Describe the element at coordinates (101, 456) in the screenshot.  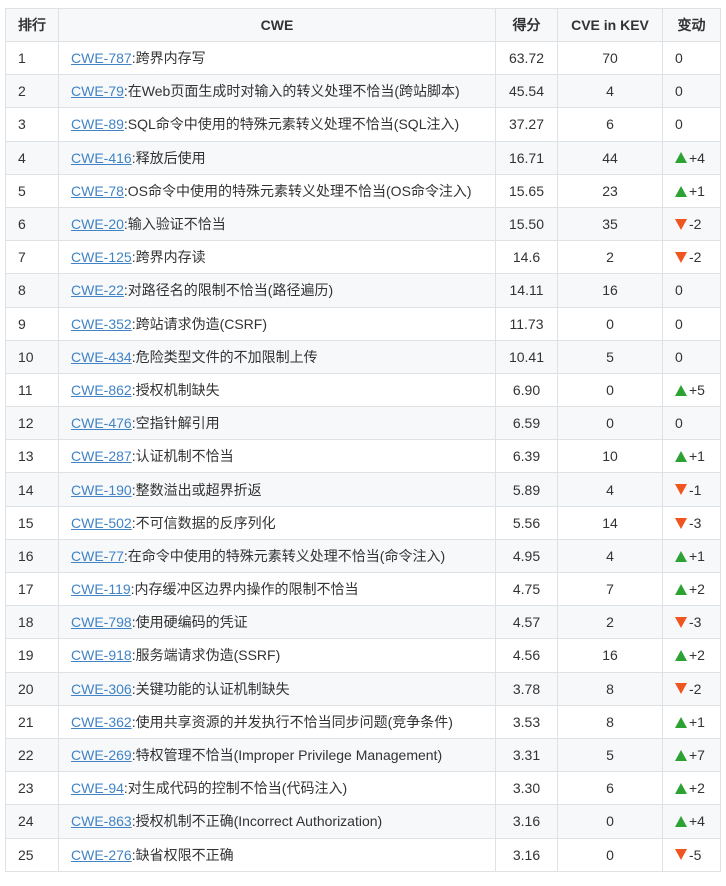
I see `cwe-link: CWE-287` at that location.